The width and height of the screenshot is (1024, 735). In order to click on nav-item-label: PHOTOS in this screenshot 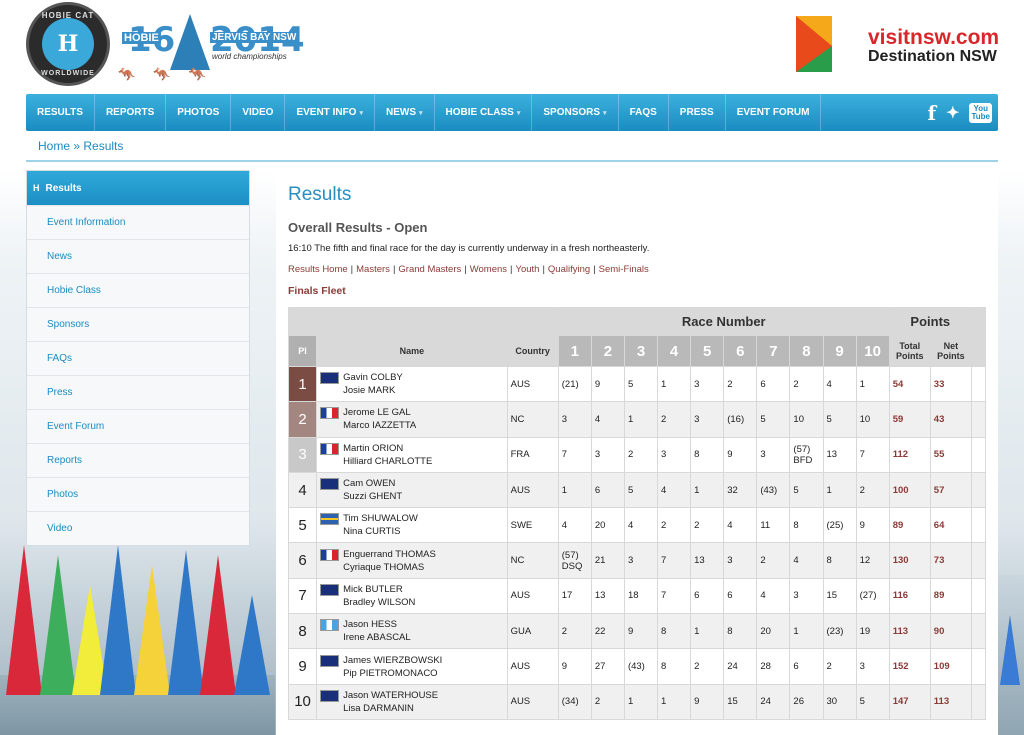, I will do `click(198, 112)`.